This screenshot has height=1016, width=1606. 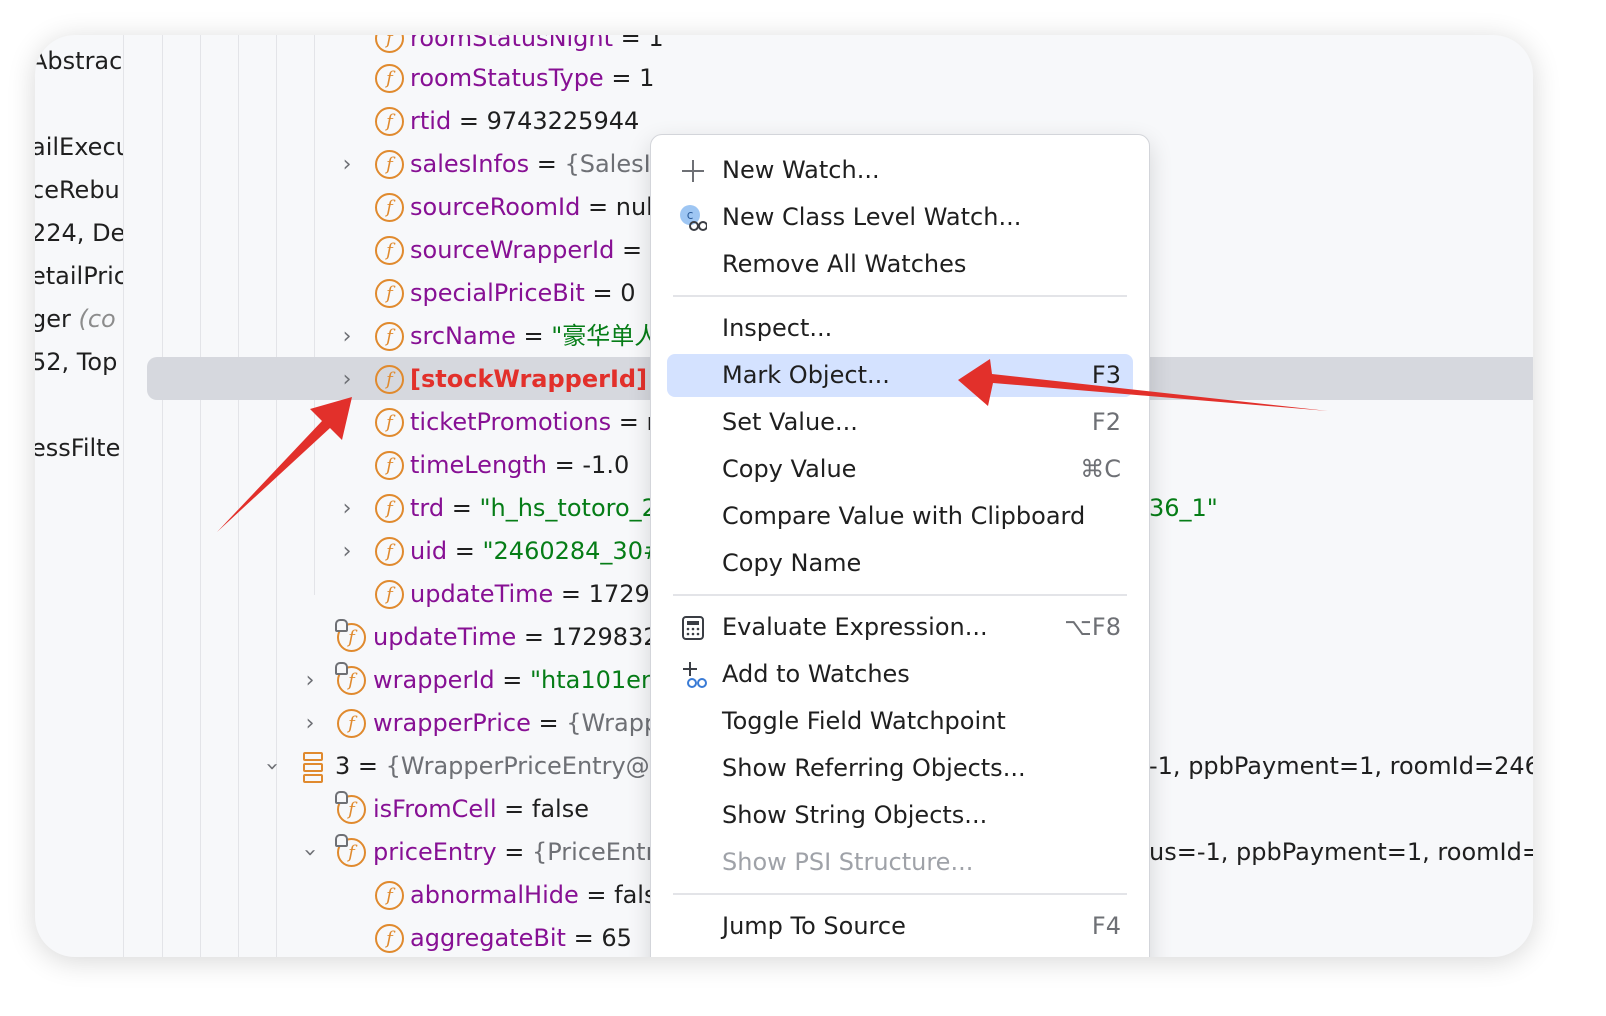 I want to click on annotation-arrows, so click(x=772, y=445).